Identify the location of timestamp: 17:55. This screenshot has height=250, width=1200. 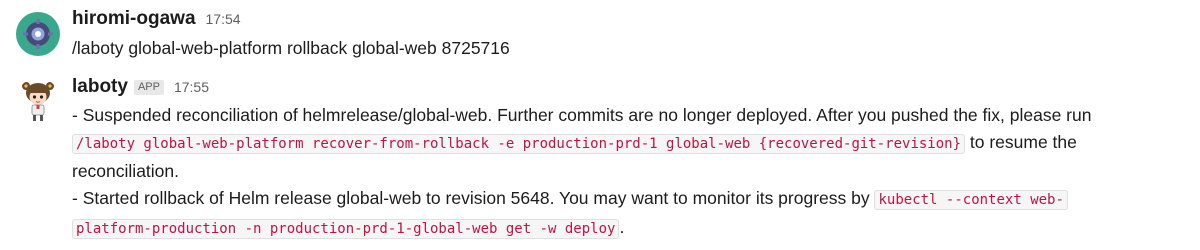
(191, 87).